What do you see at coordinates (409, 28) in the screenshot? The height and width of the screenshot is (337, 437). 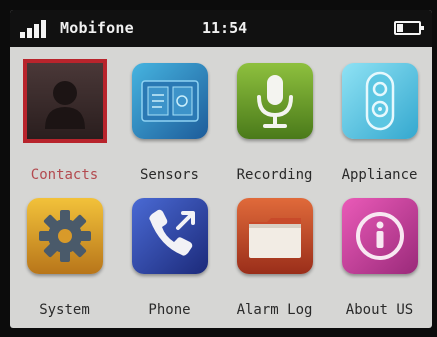 I see `battery-icon` at bounding box center [409, 28].